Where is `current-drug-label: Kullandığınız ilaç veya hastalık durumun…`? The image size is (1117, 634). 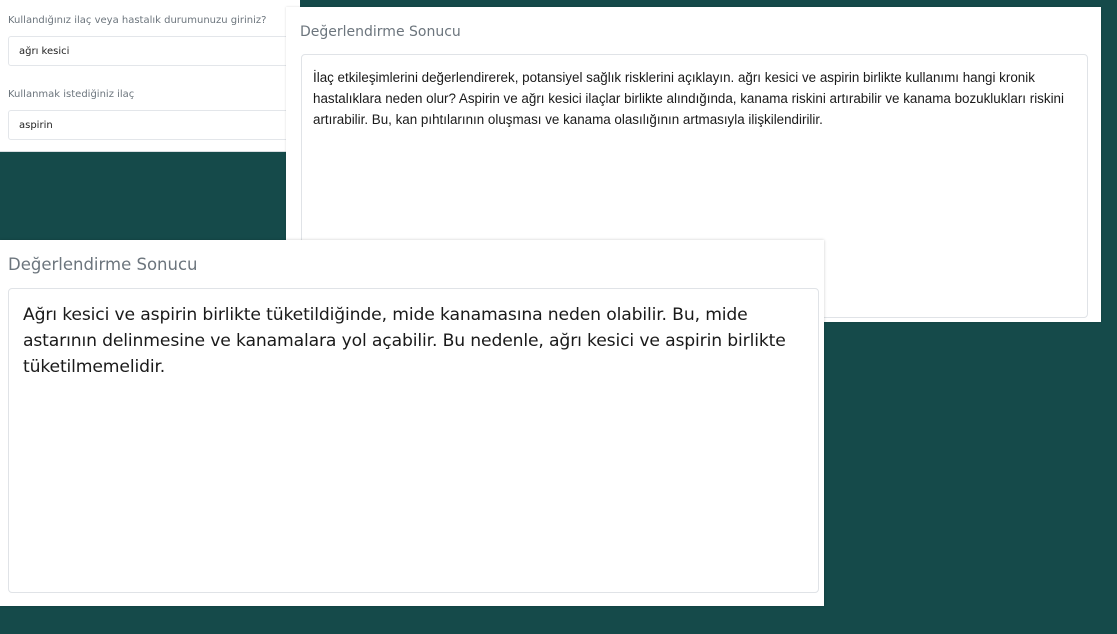
current-drug-label: Kullandığınız ilaç veya hastalık durumun… is located at coordinates (137, 20).